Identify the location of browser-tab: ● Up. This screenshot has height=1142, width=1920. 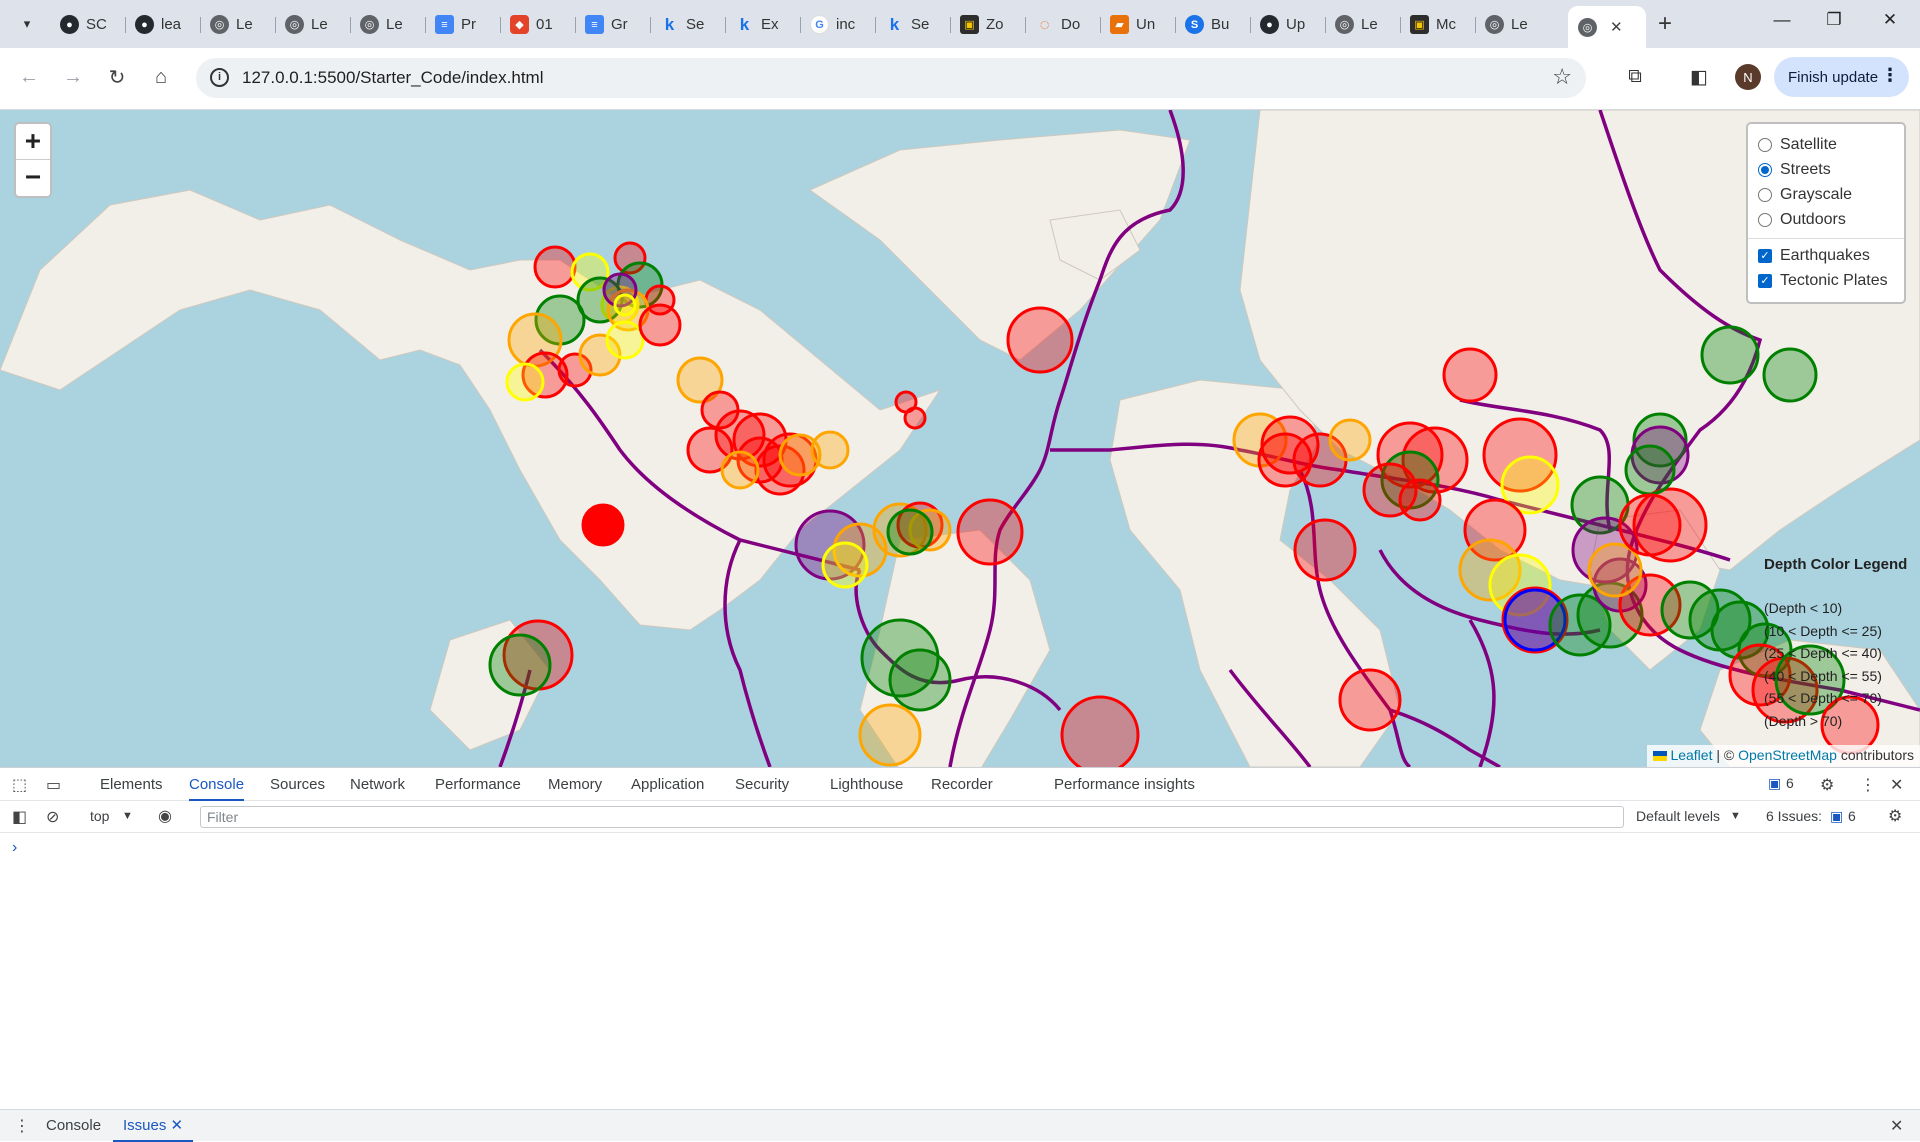
(1280, 24).